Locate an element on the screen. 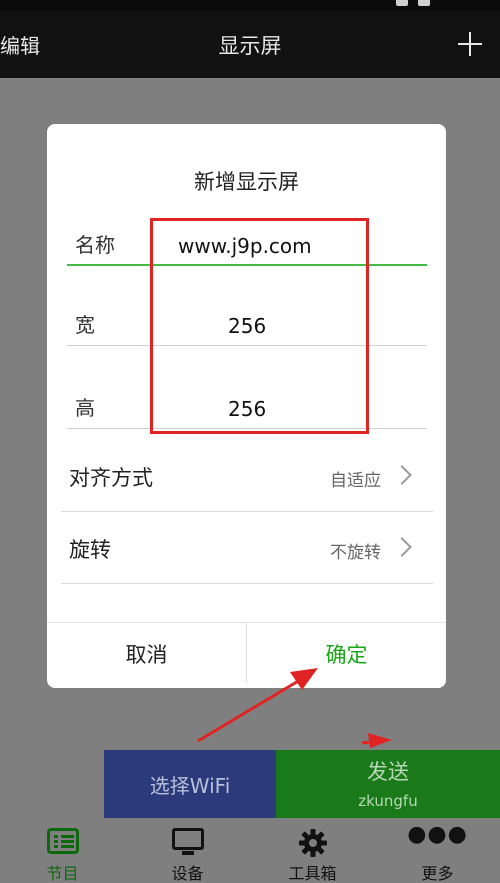 This screenshot has height=883, width=500. row-value: 自适应 is located at coordinates (355, 481).